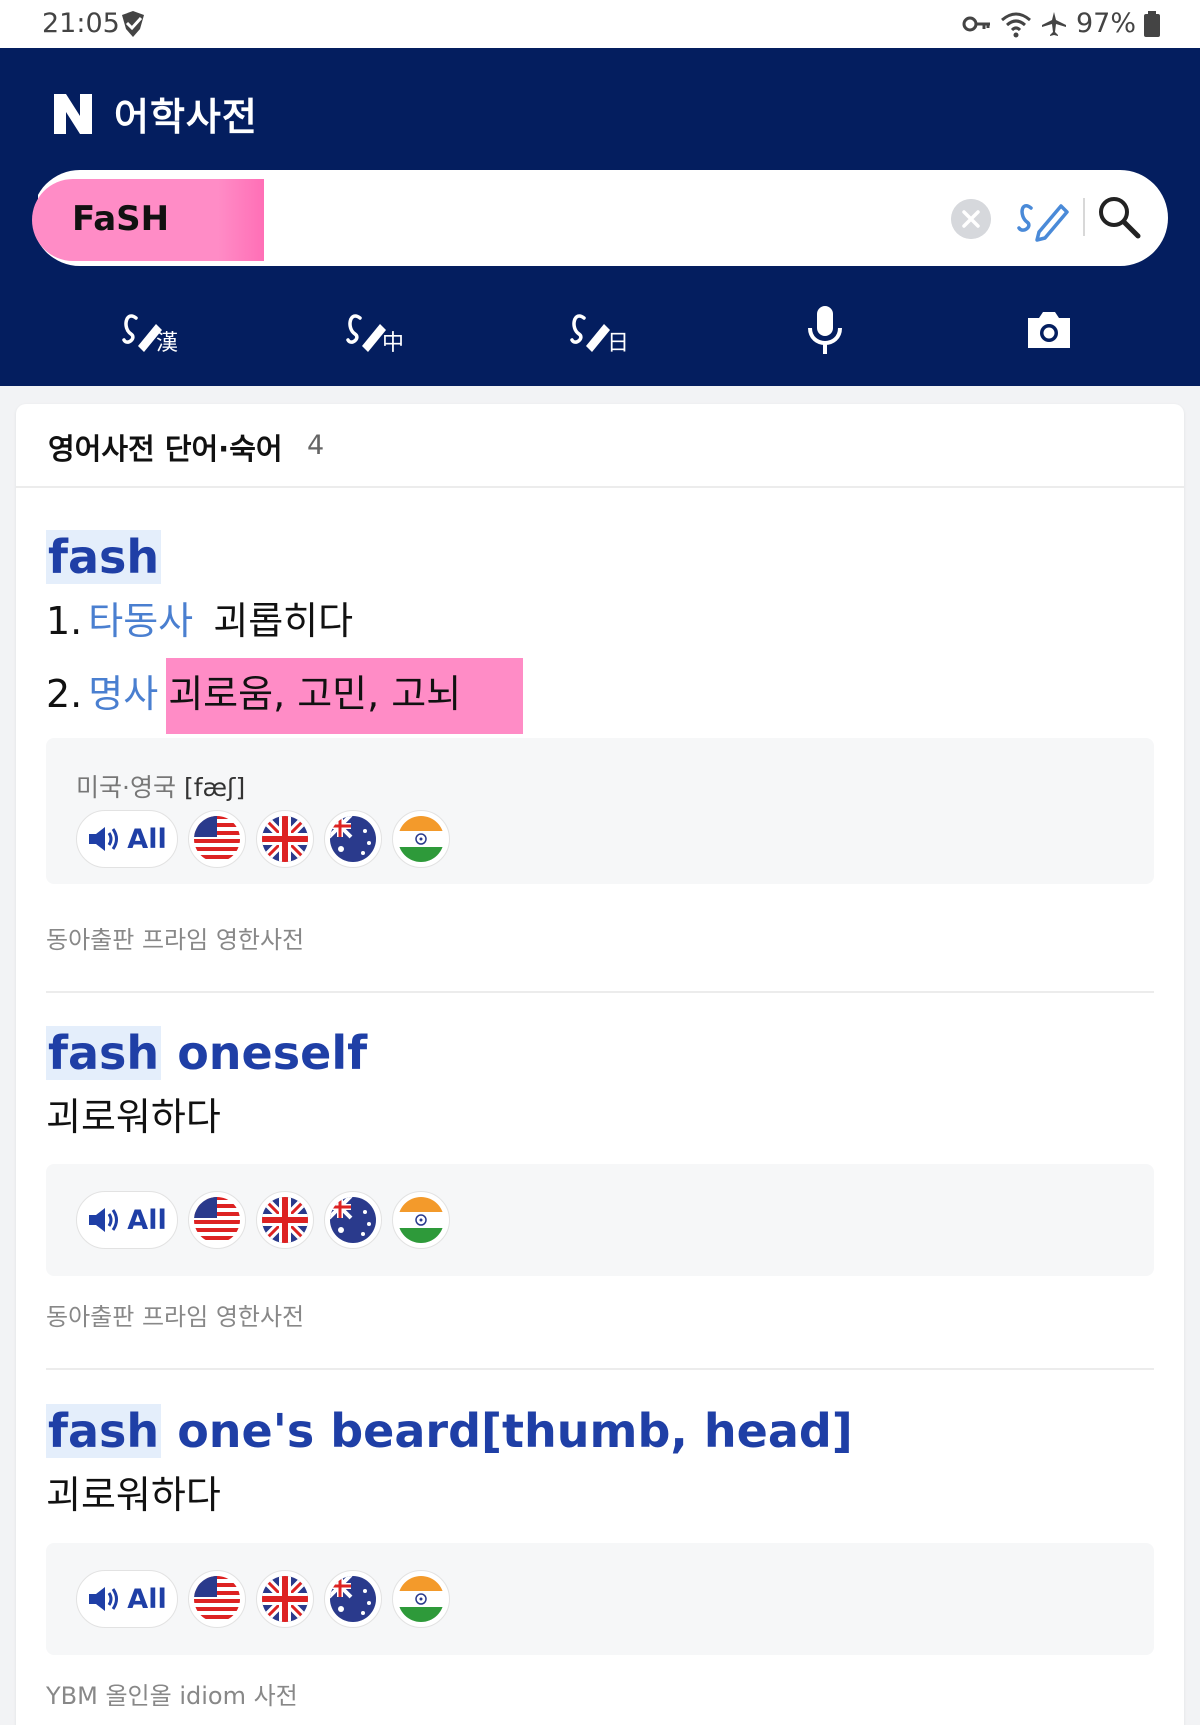 The width and height of the screenshot is (1200, 1725). What do you see at coordinates (600, 1599) in the screenshot?
I see `pronunciation-box: All` at bounding box center [600, 1599].